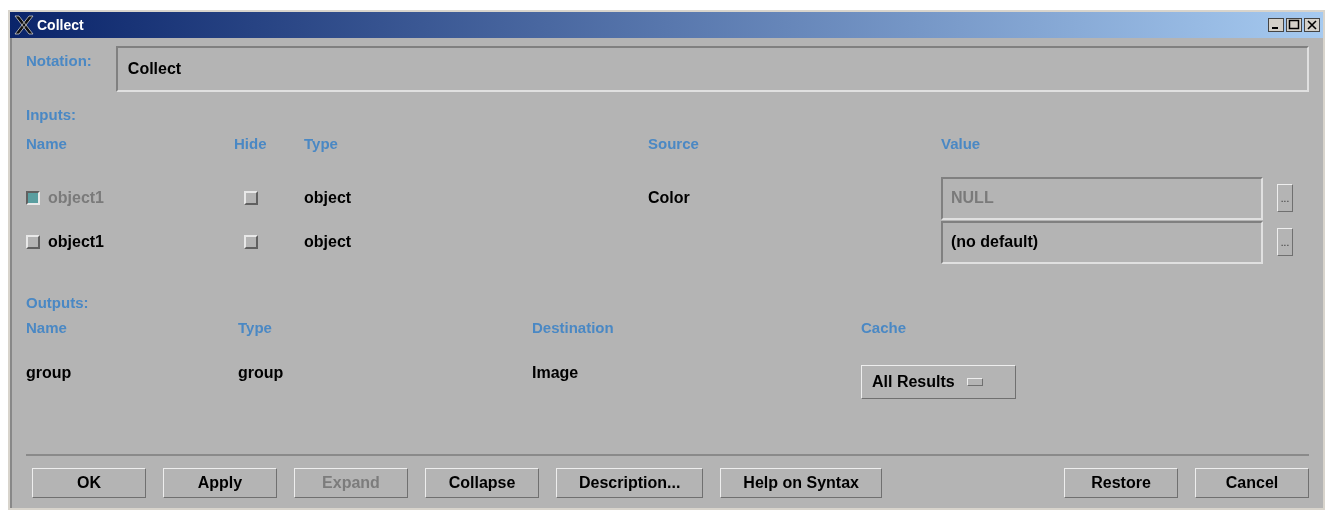 The image size is (1333, 513). Describe the element at coordinates (712, 69) in the screenshot. I see `notation-field: Collect` at that location.